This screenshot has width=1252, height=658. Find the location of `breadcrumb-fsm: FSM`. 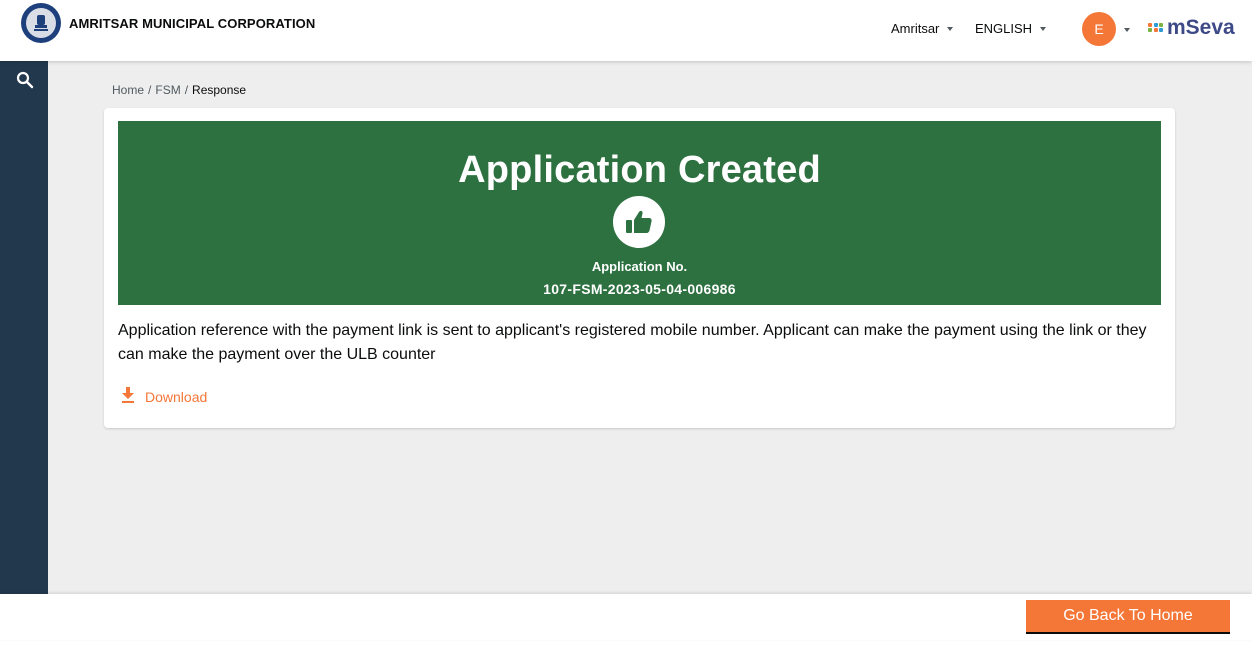

breadcrumb-fsm: FSM is located at coordinates (167, 90).